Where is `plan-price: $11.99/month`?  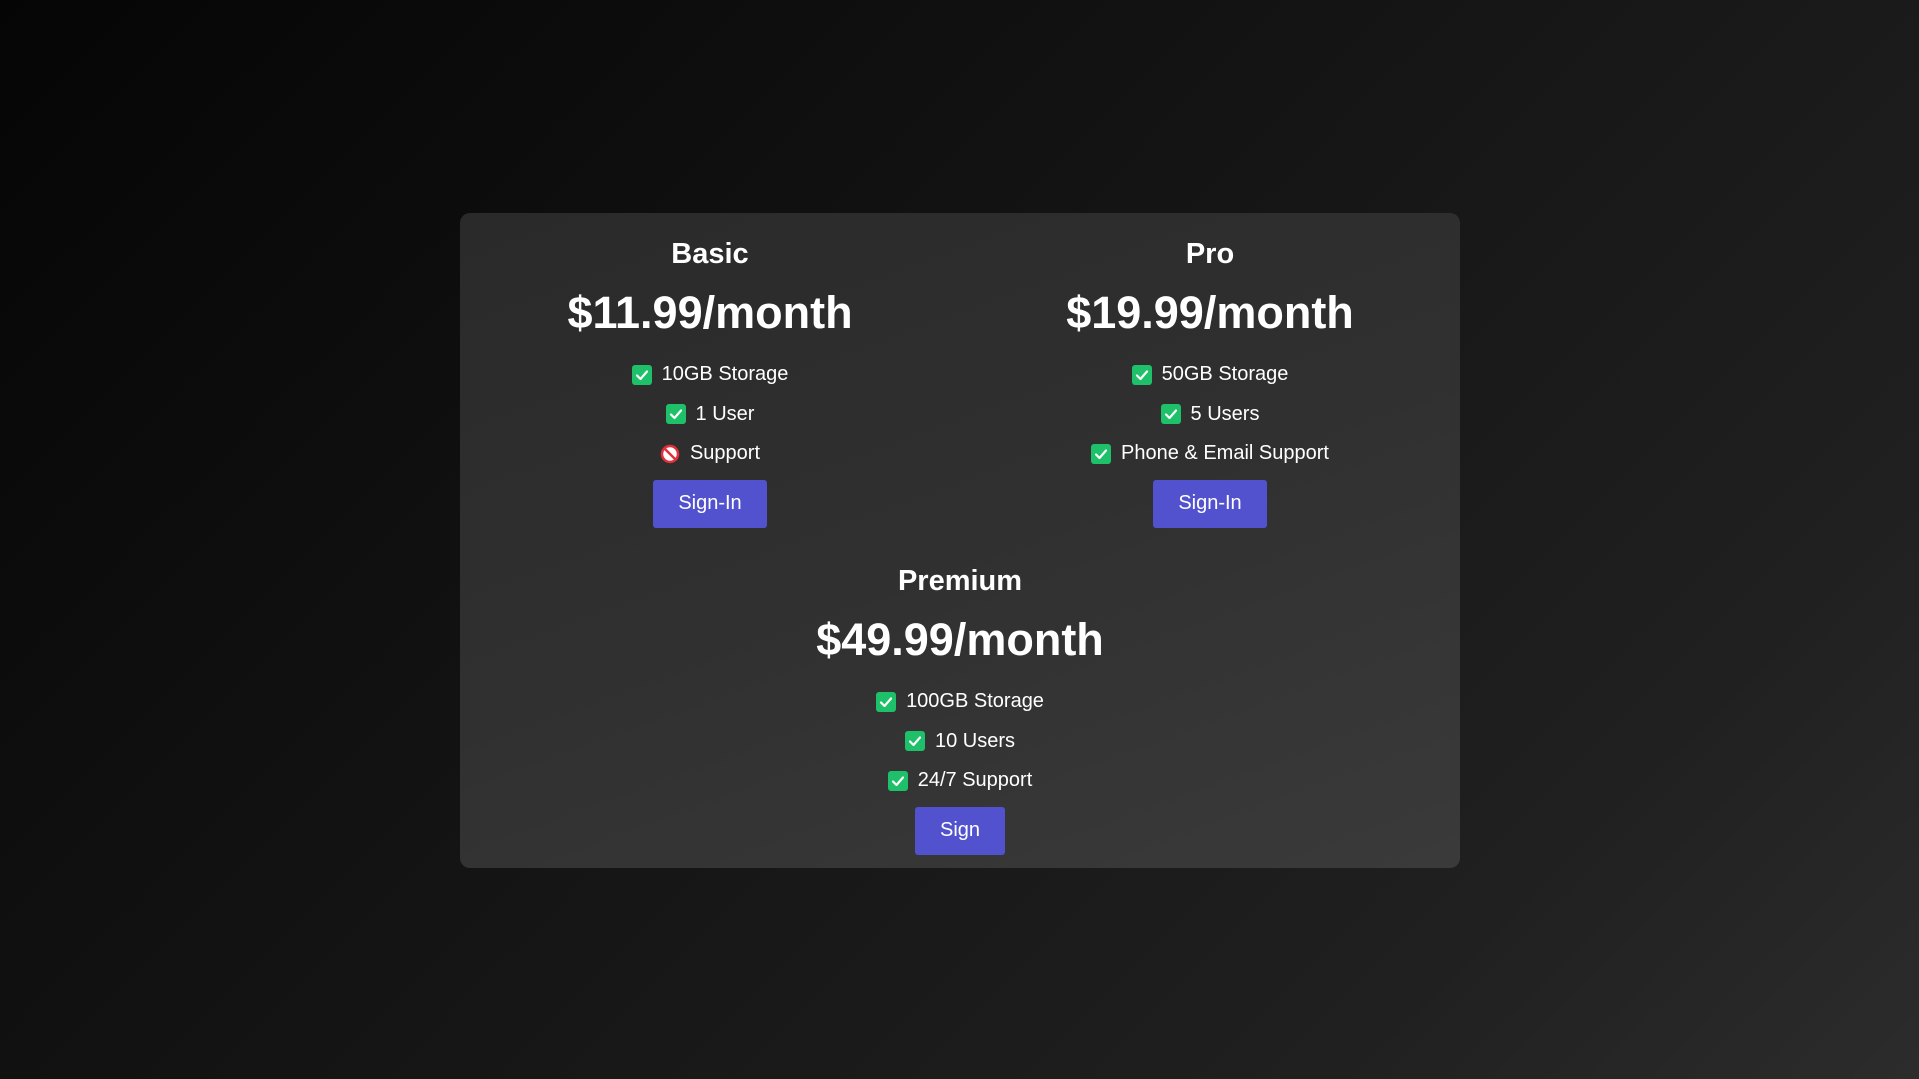 plan-price: $11.99/month is located at coordinates (710, 312).